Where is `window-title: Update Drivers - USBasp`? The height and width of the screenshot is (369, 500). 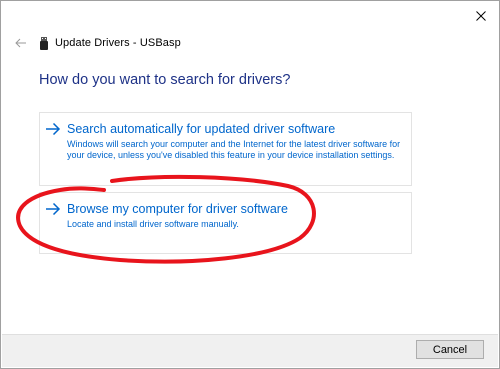 window-title: Update Drivers - USBasp is located at coordinates (118, 43).